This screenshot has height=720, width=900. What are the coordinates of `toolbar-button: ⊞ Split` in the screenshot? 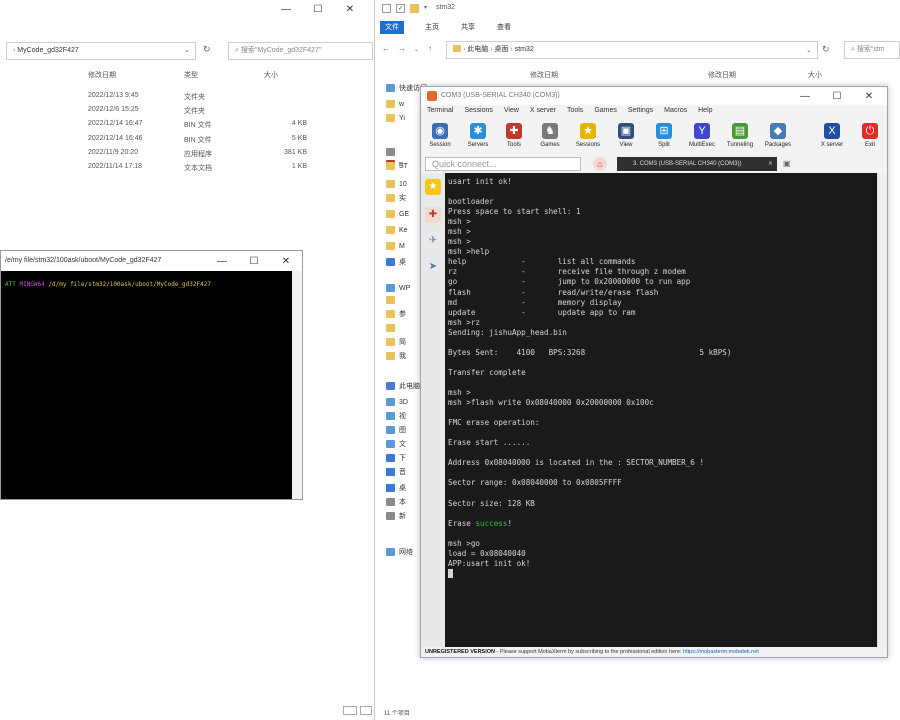 It's located at (664, 138).